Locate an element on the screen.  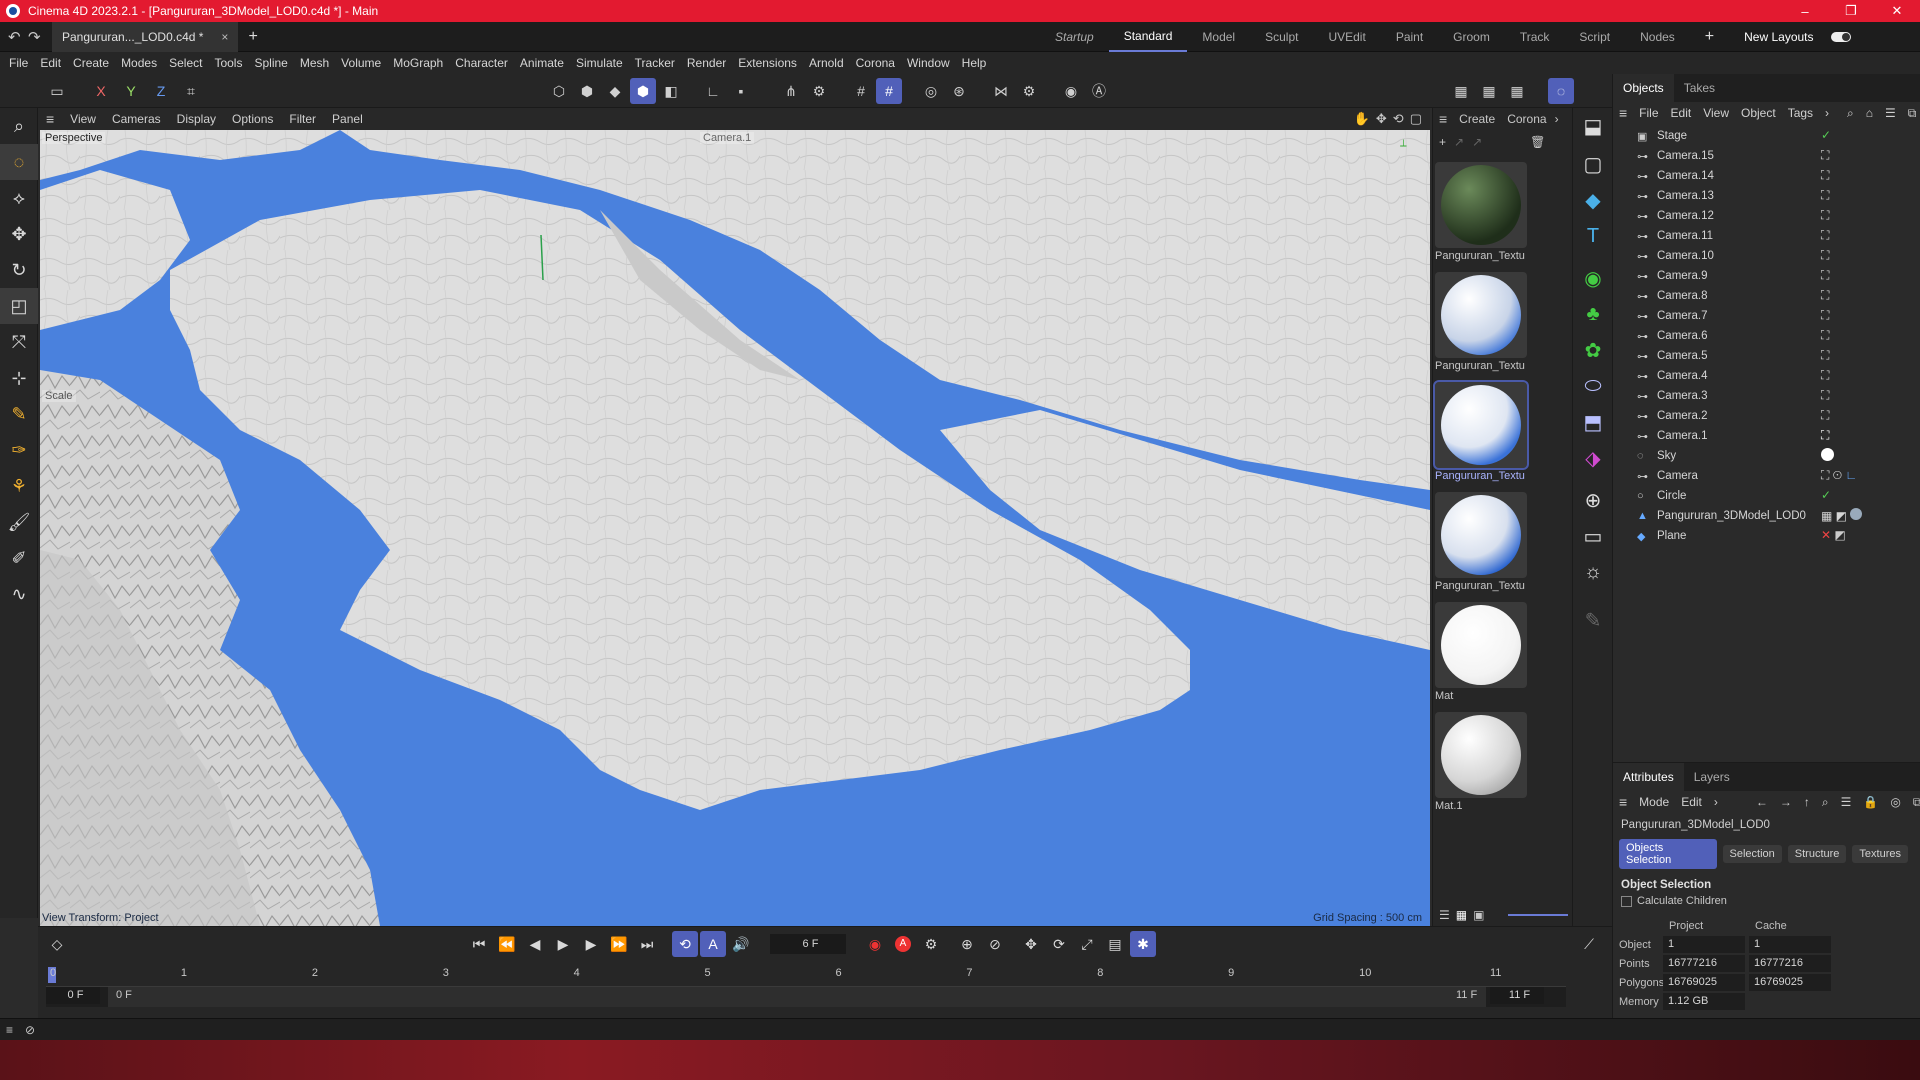
material-swatch-1: Pangururan_Textu is located at coordinates (1483, 212).